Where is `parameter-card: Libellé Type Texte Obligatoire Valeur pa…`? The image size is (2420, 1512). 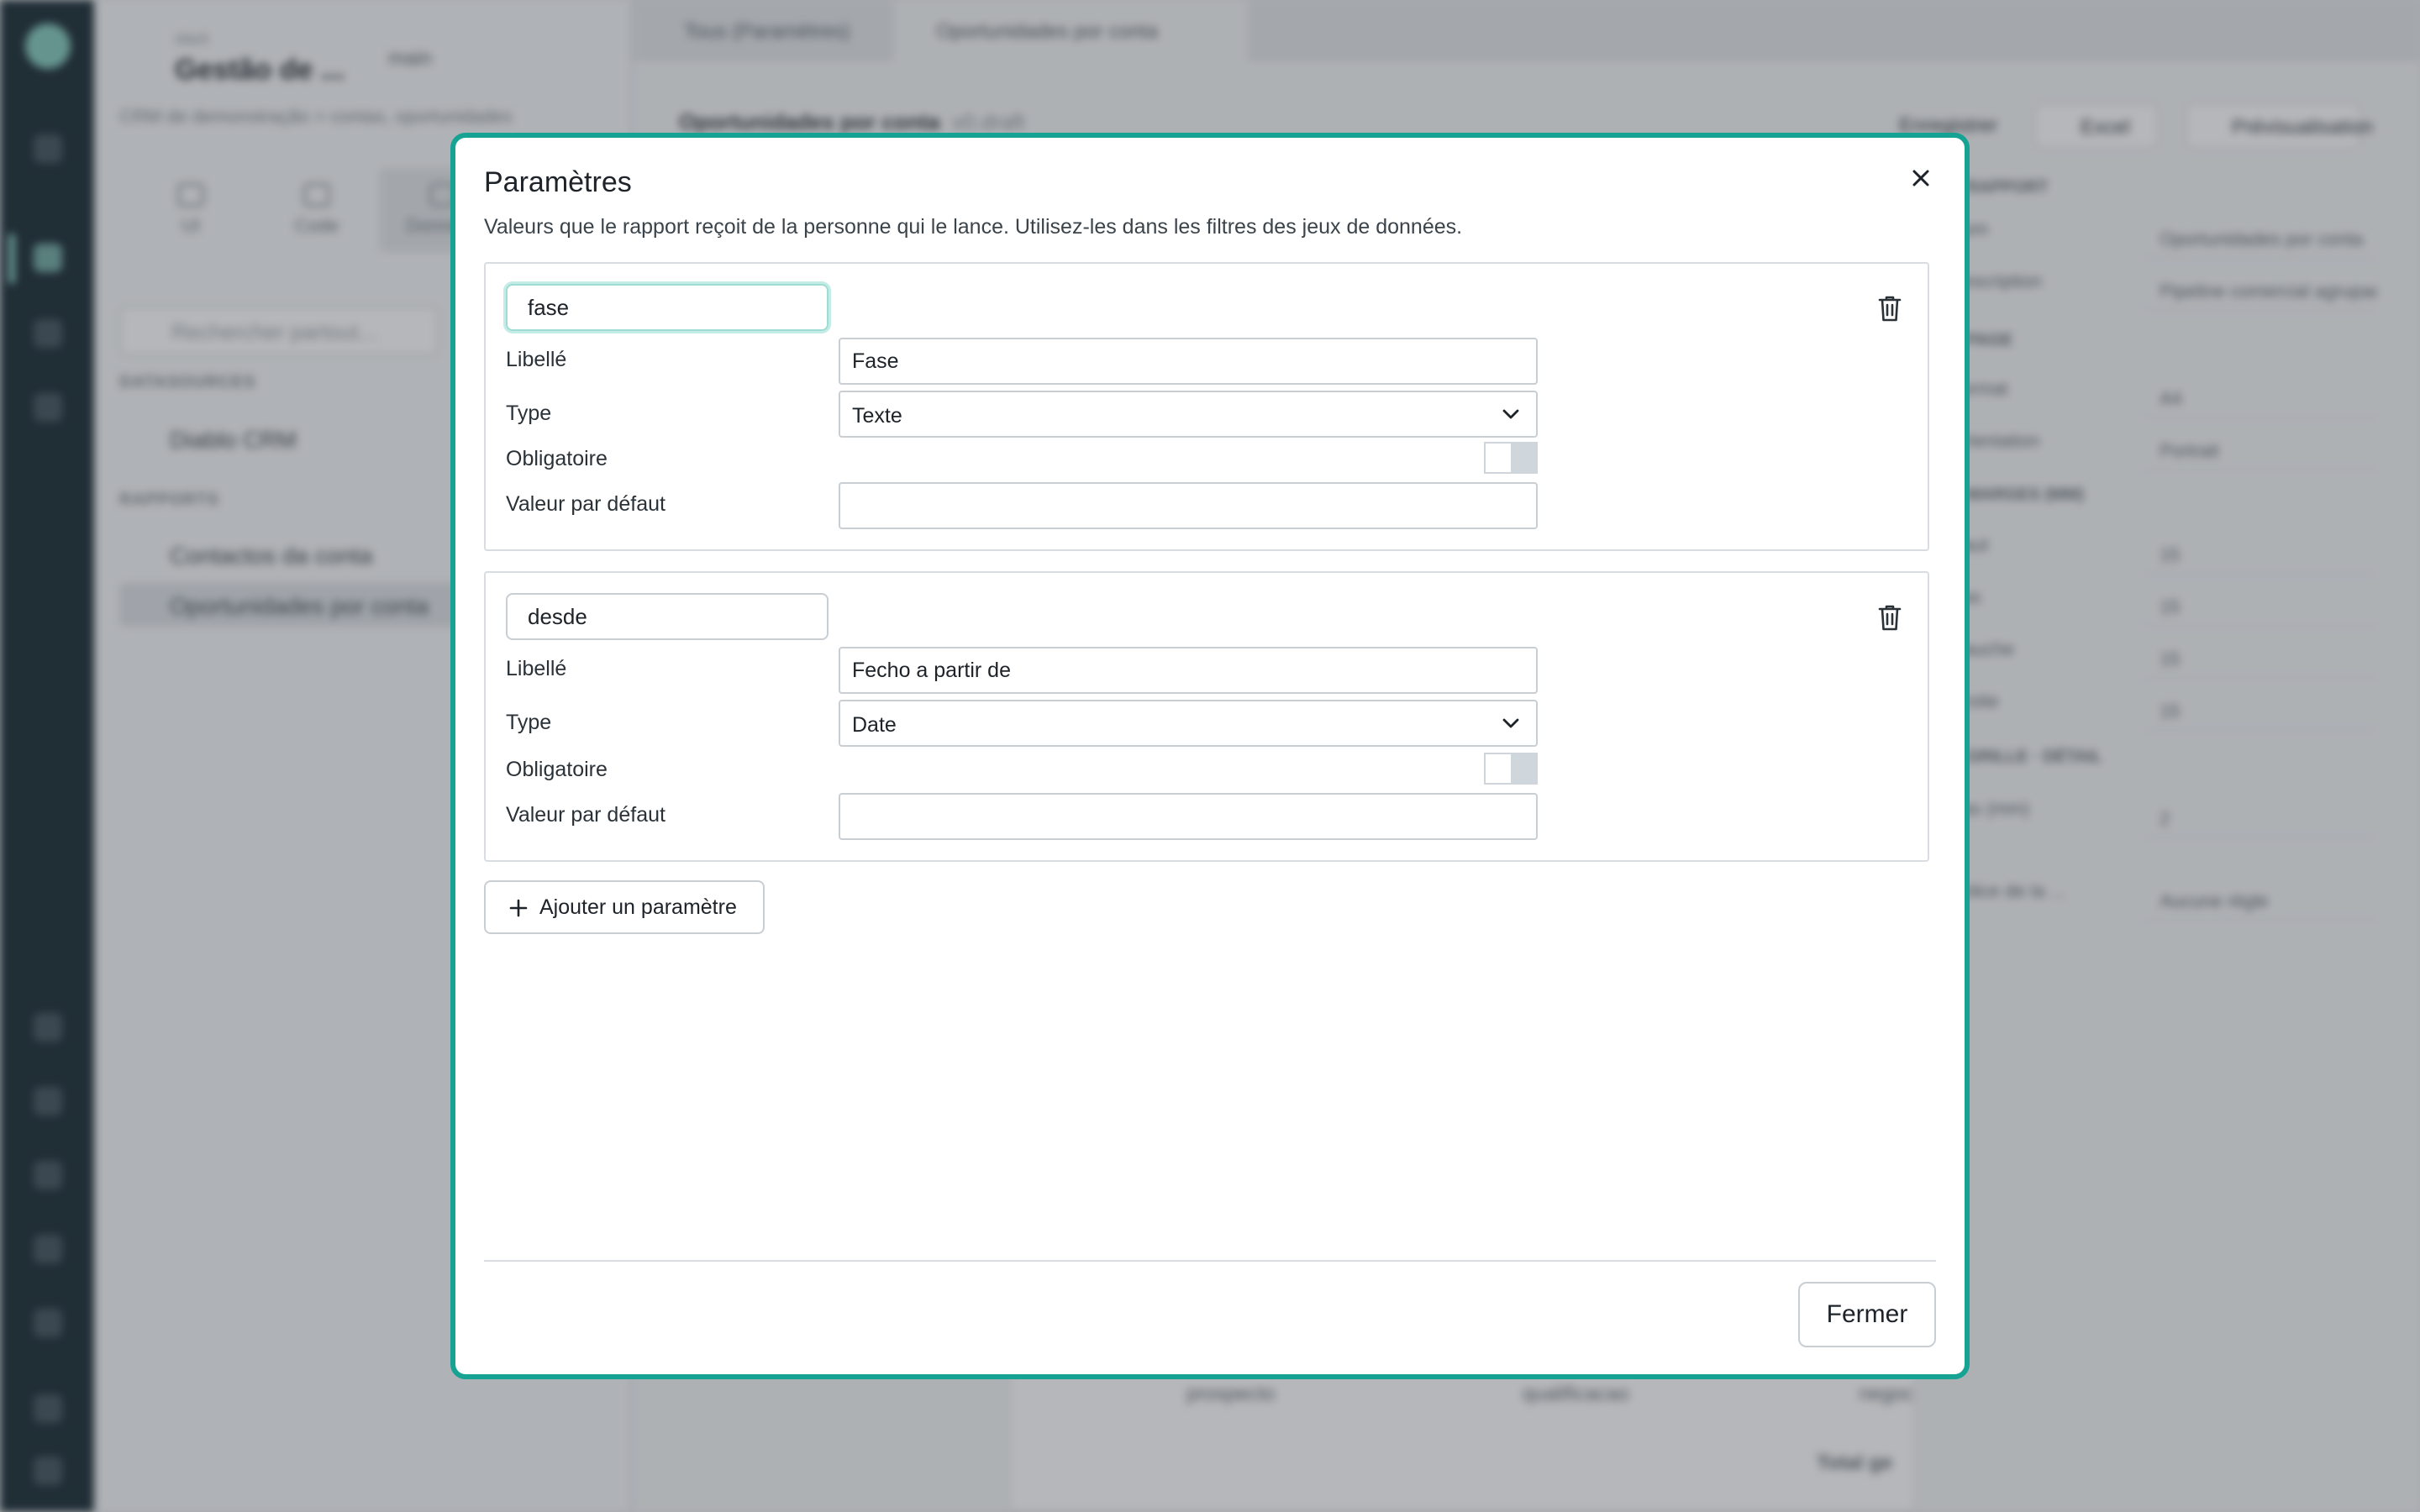 parameter-card: Libellé Type Texte Obligatoire Valeur pa… is located at coordinates (1206, 406).